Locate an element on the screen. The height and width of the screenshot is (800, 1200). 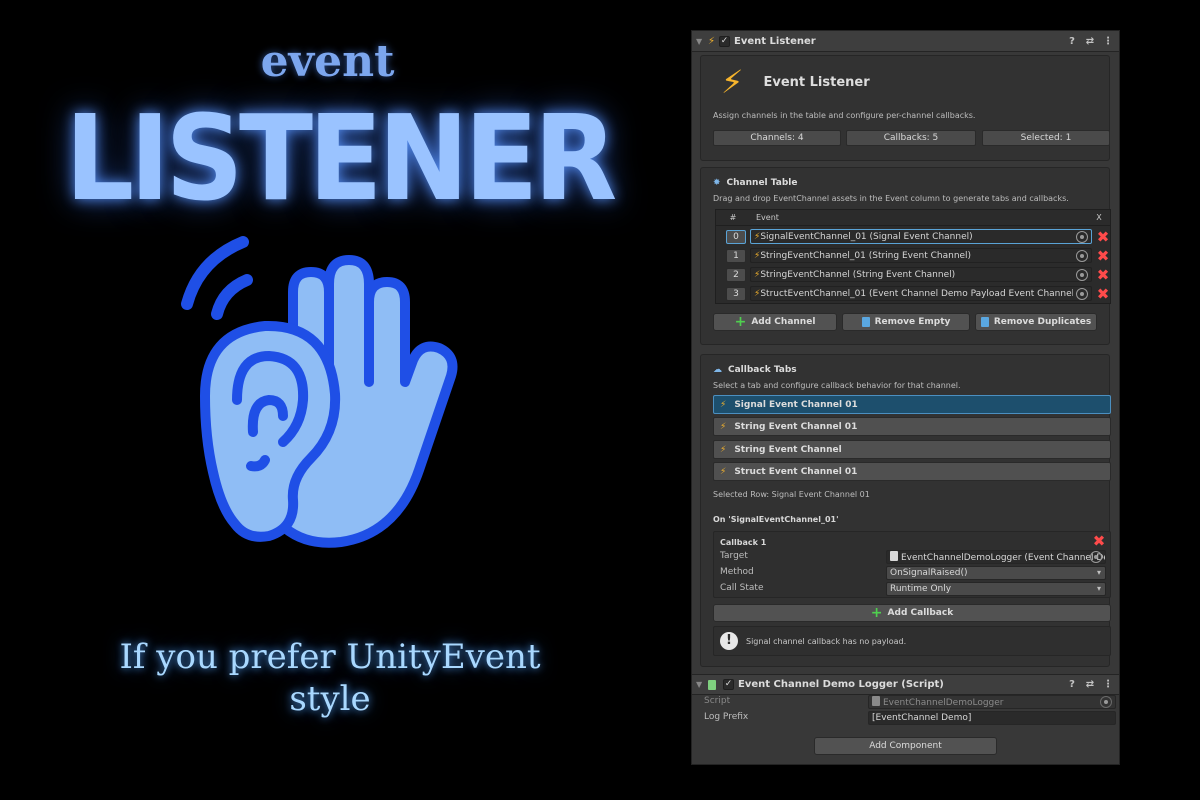
column-remove-header: X is located at coordinates (1099, 217).